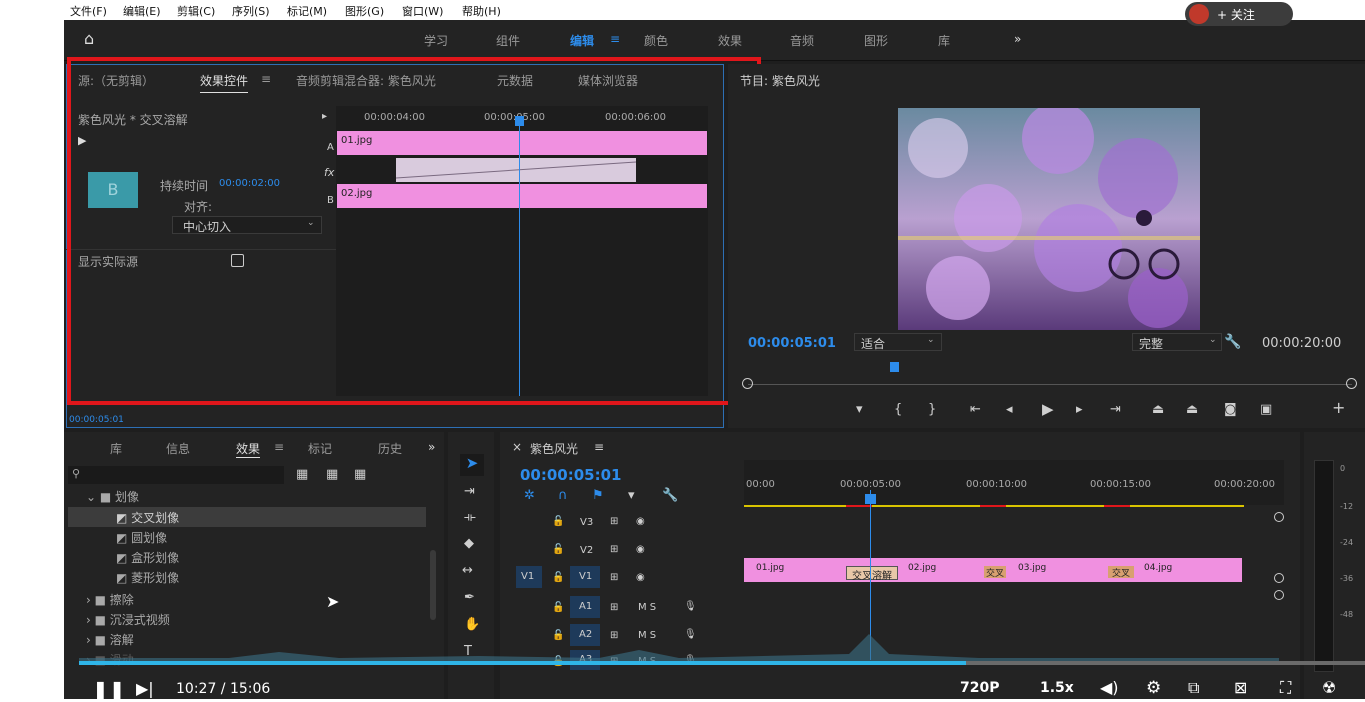 Image resolution: width=1365 pixels, height=702 pixels. I want to click on workspace-graphics: 图形, so click(876, 40).